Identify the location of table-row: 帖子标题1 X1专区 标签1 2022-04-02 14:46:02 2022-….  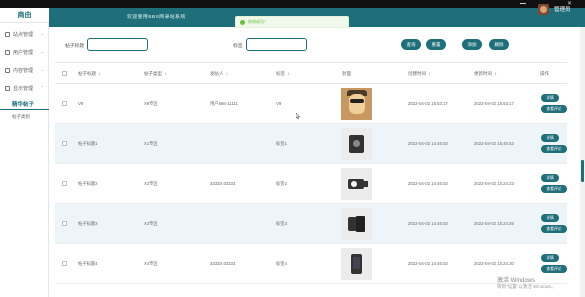
(311, 144).